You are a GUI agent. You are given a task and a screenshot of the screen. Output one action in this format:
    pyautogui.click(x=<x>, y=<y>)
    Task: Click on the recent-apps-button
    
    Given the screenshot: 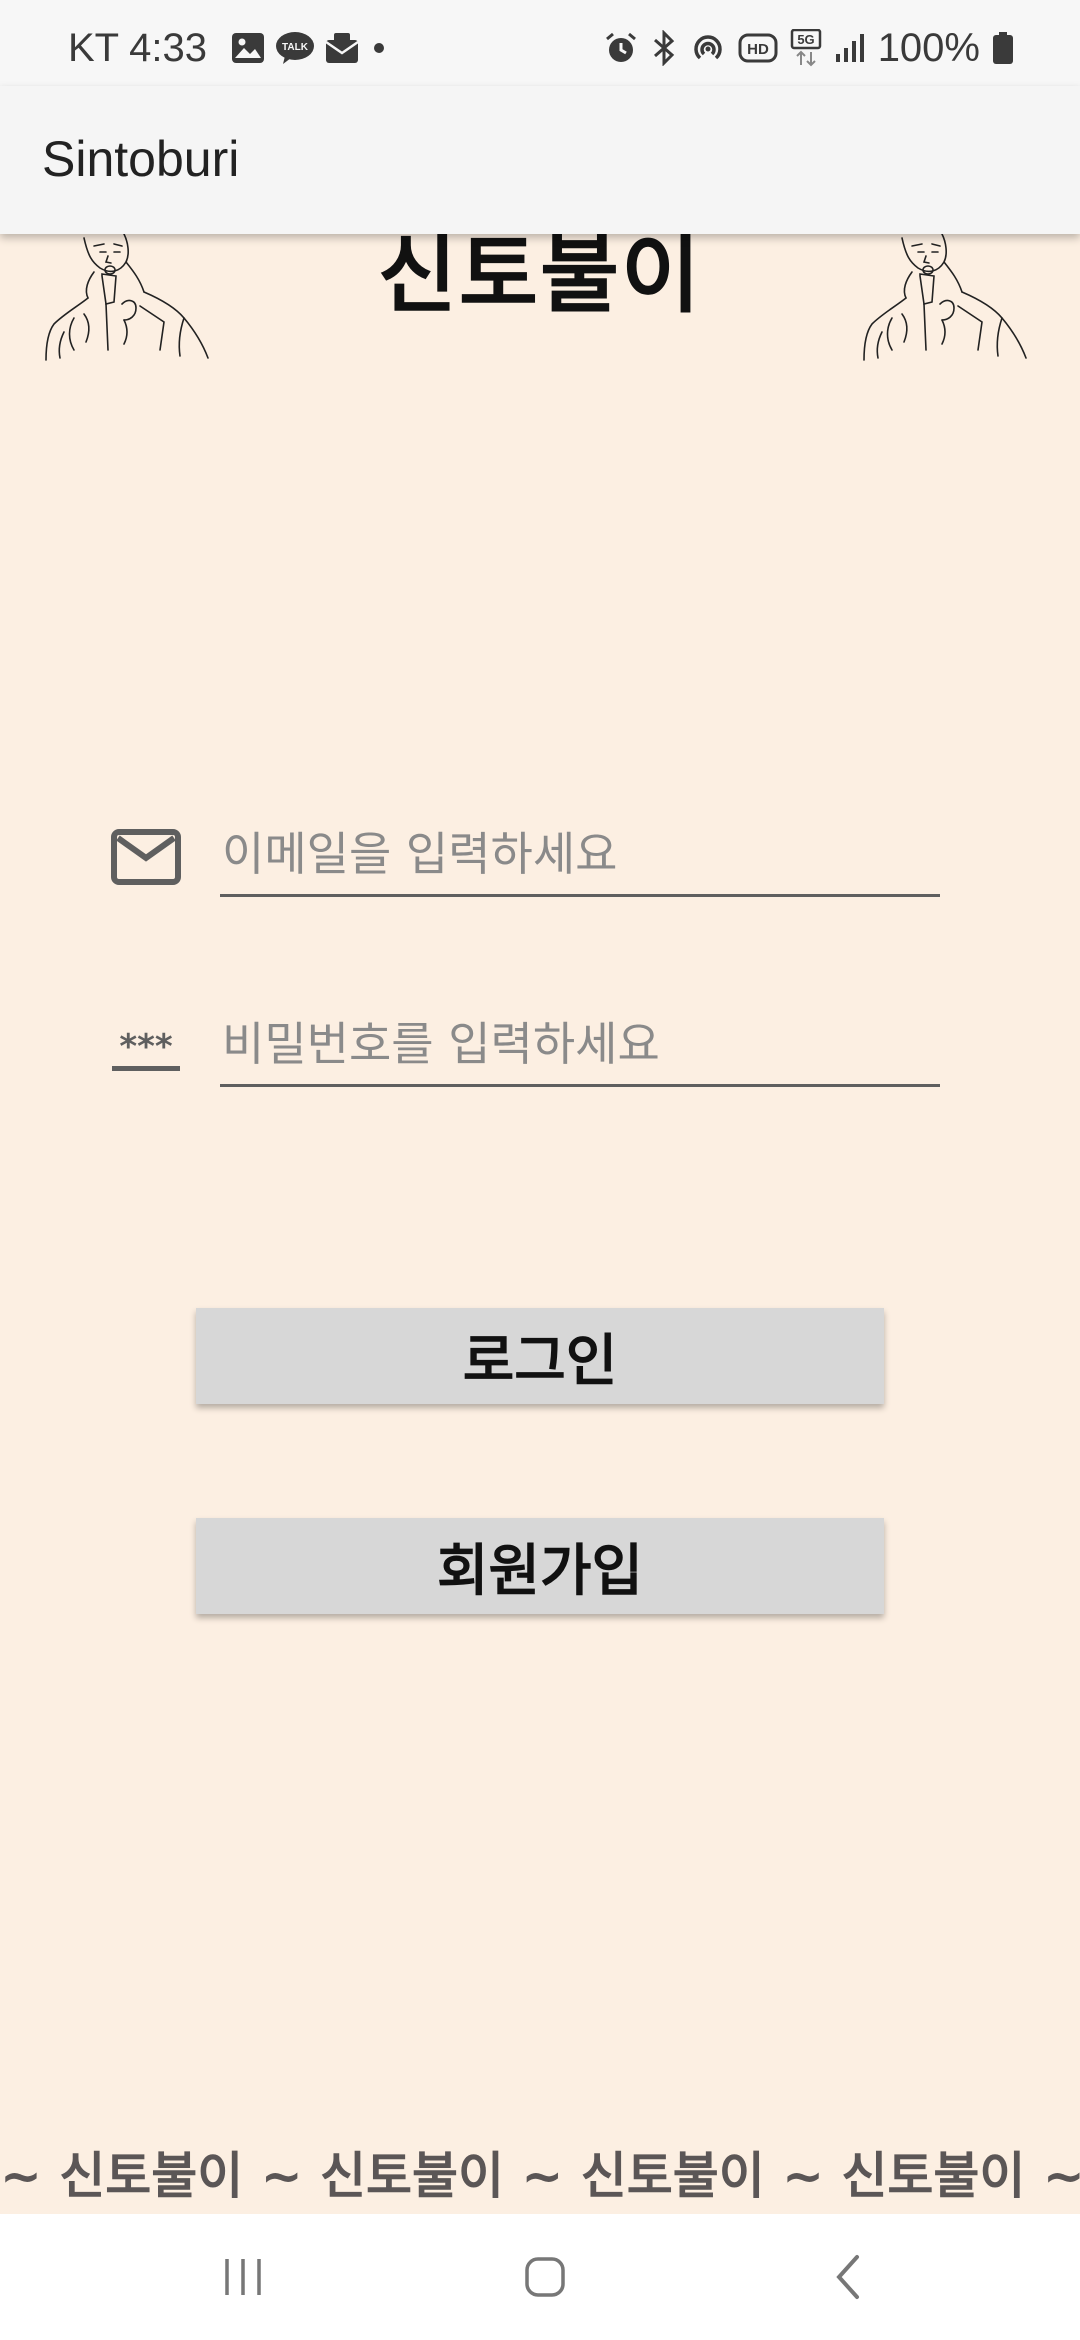 What is the action you would take?
    pyautogui.click(x=243, y=2277)
    